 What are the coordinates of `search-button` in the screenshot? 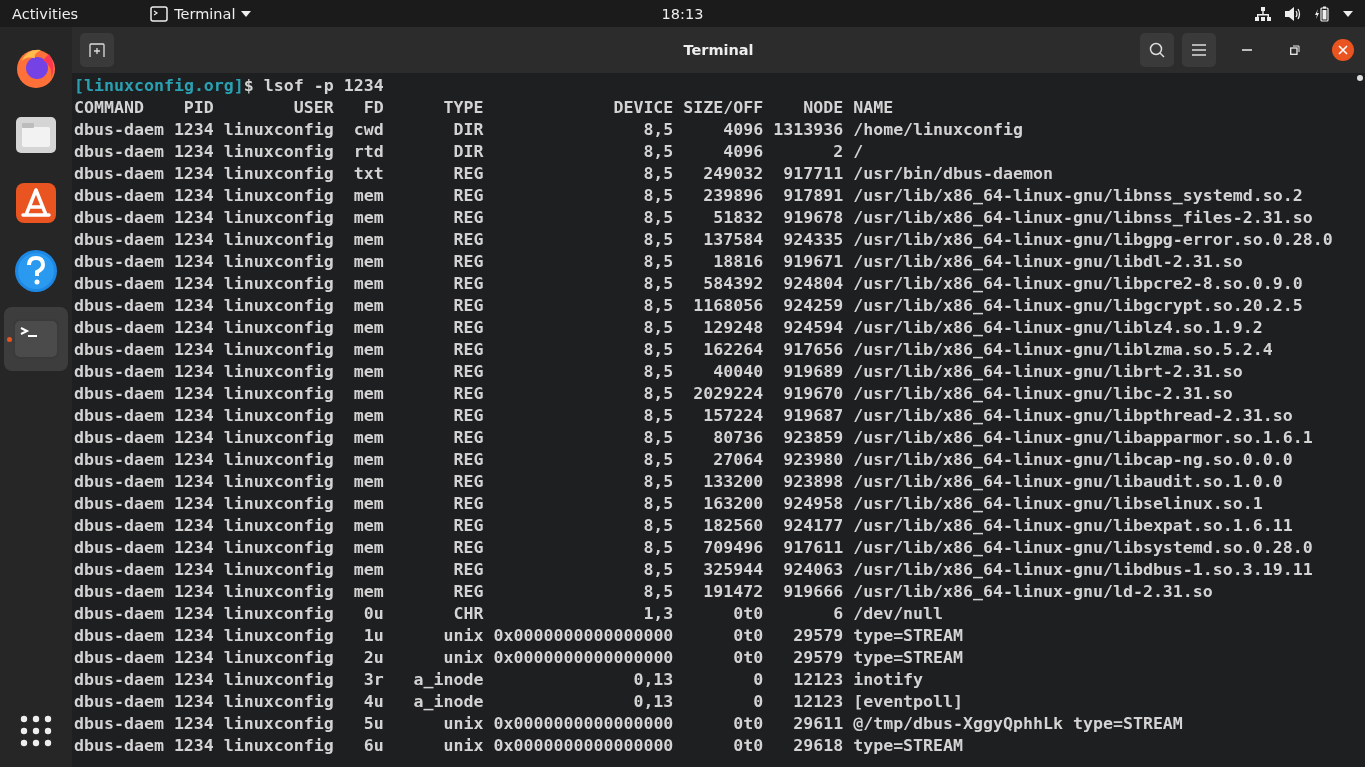 It's located at (1157, 50).